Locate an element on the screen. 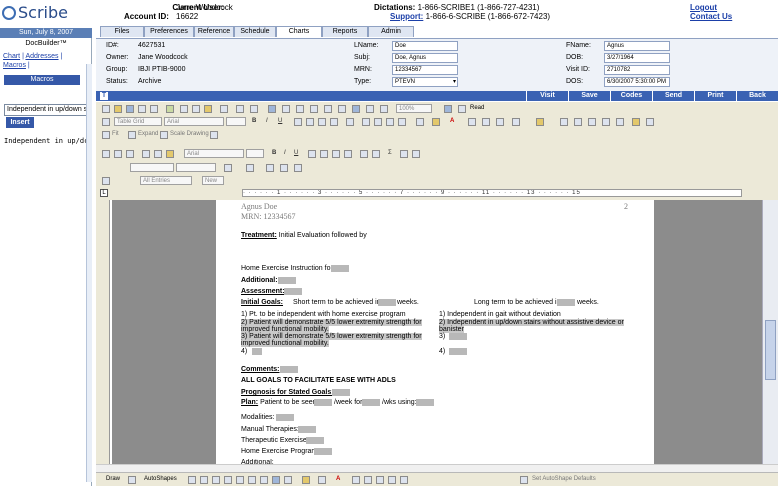 Image resolution: width=778 pixels, height=486 pixels. horizontal-scrollbar is located at coordinates (437, 468).